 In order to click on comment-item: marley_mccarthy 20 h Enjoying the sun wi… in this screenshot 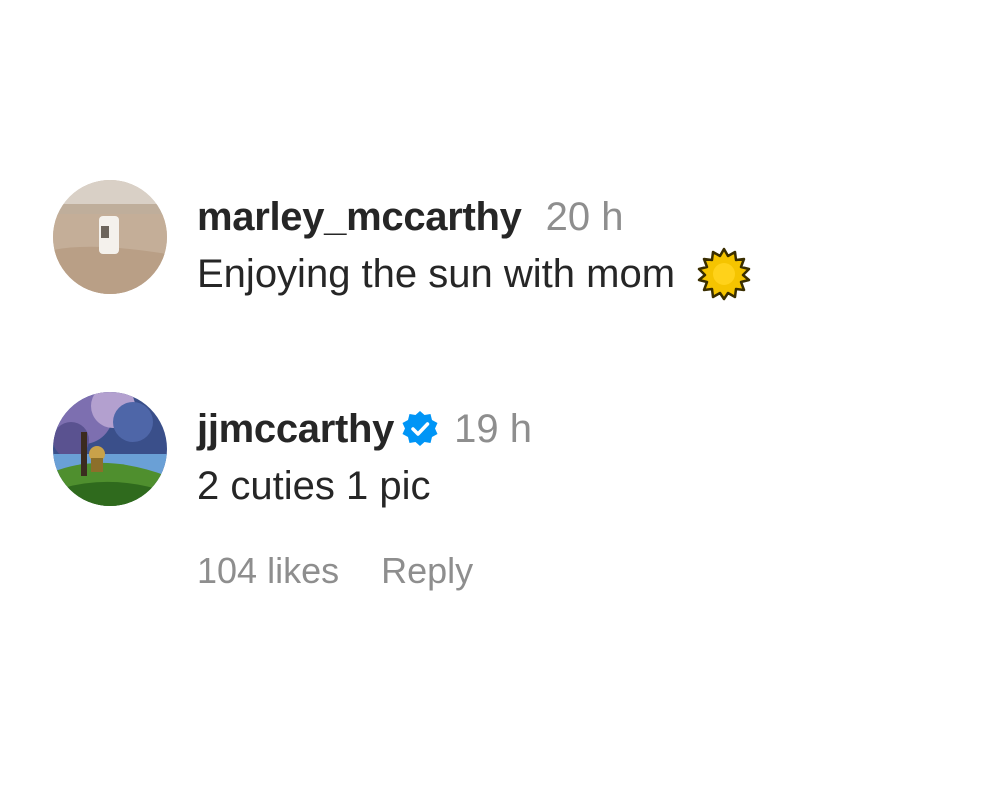, I will do `click(402, 240)`.